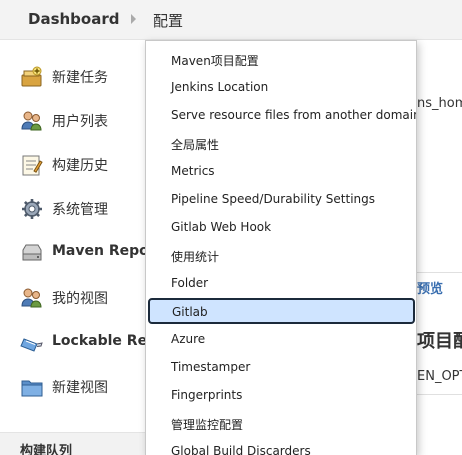 The height and width of the screenshot is (455, 462). Describe the element at coordinates (80, 299) in the screenshot. I see `sidebar-item-label: 我的视图` at that location.